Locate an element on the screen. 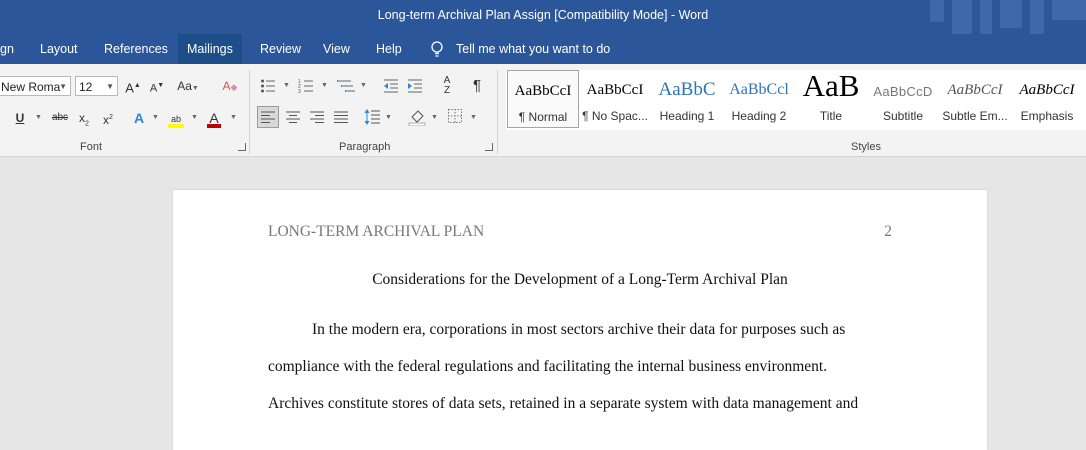 The image size is (1086, 450). running-header: LONG-TERM ARCHIVAL PLAN is located at coordinates (376, 231).